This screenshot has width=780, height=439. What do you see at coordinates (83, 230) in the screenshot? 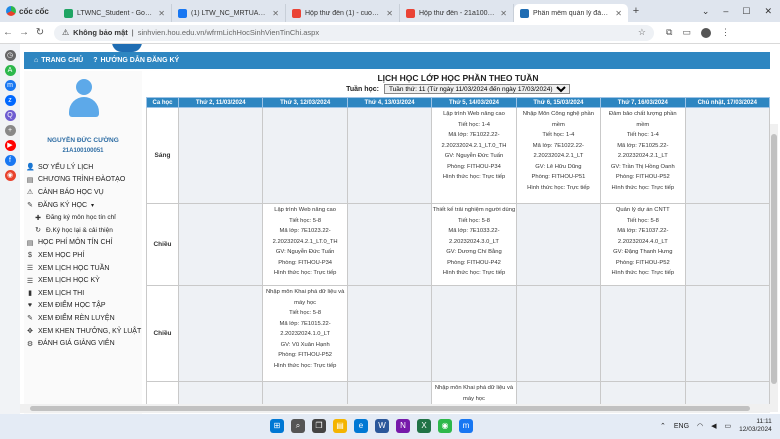
I see `sidebar-menu-item: ↻ Đ.Ký học lại & cải thiện` at bounding box center [83, 230].